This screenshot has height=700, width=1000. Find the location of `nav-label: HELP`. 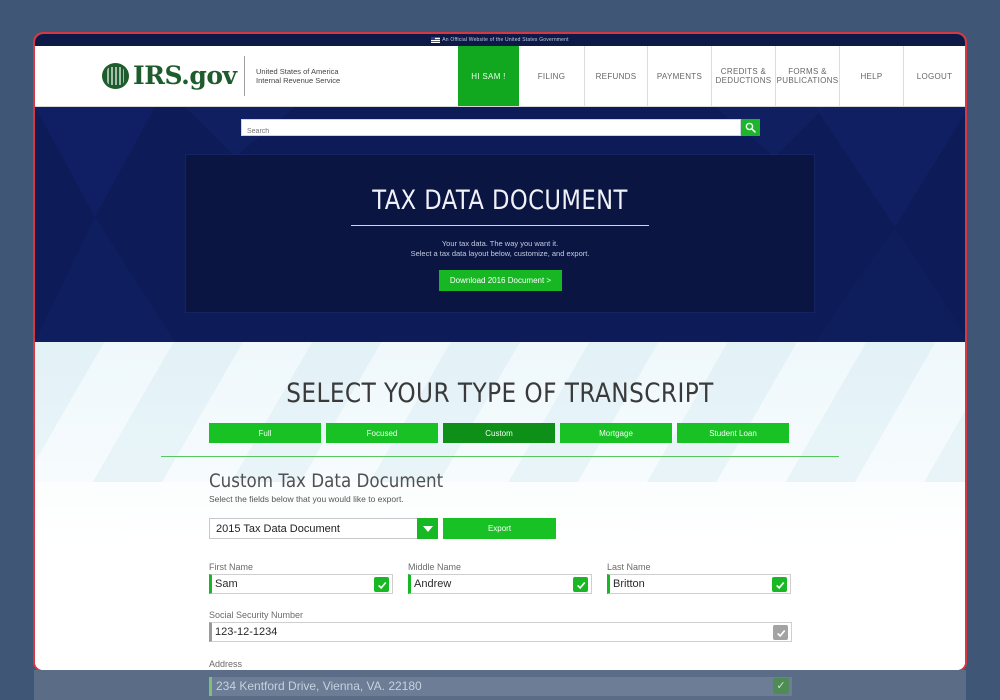

nav-label: HELP is located at coordinates (871, 76).